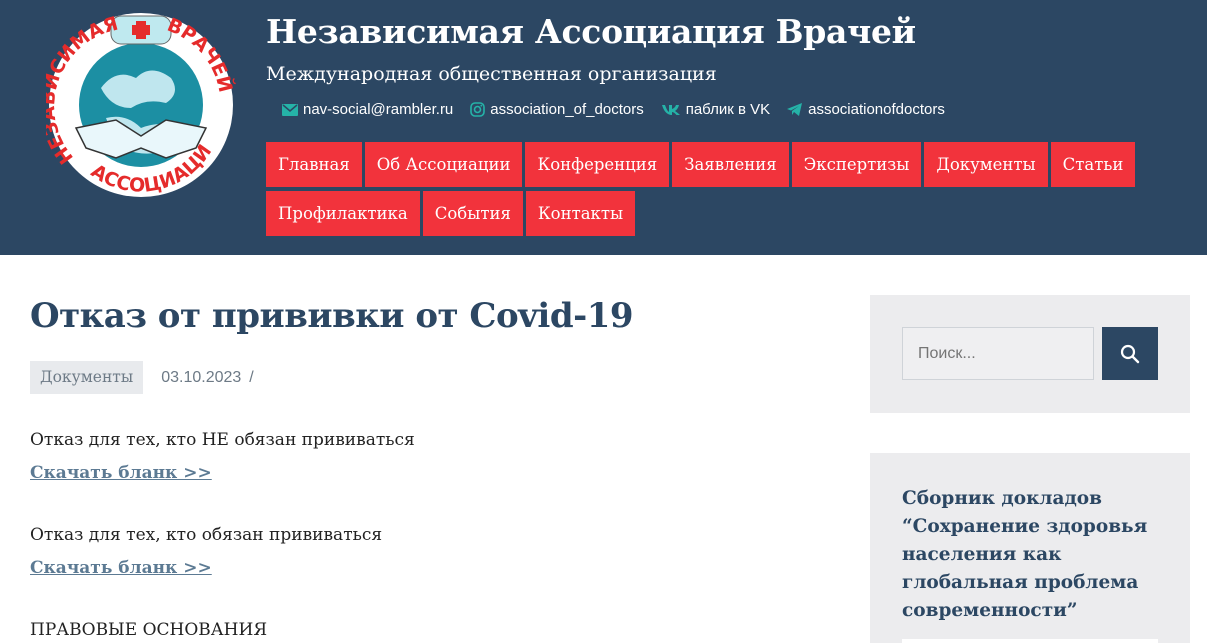 This screenshot has height=643, width=1207. I want to click on social-instagram: association_of_doctors, so click(557, 109).